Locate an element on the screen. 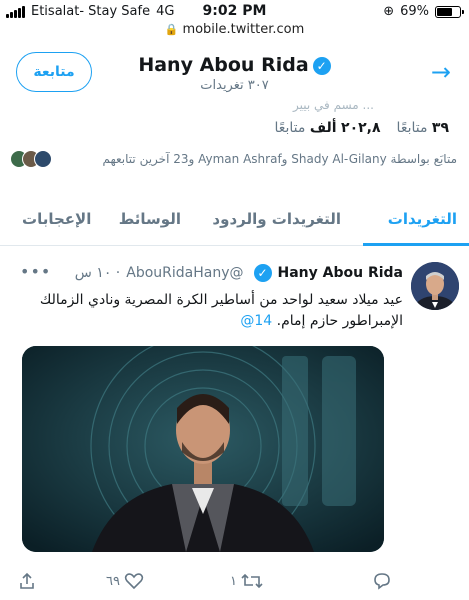 This screenshot has width=469, height=600. active-tab-indicator is located at coordinates (416, 244).